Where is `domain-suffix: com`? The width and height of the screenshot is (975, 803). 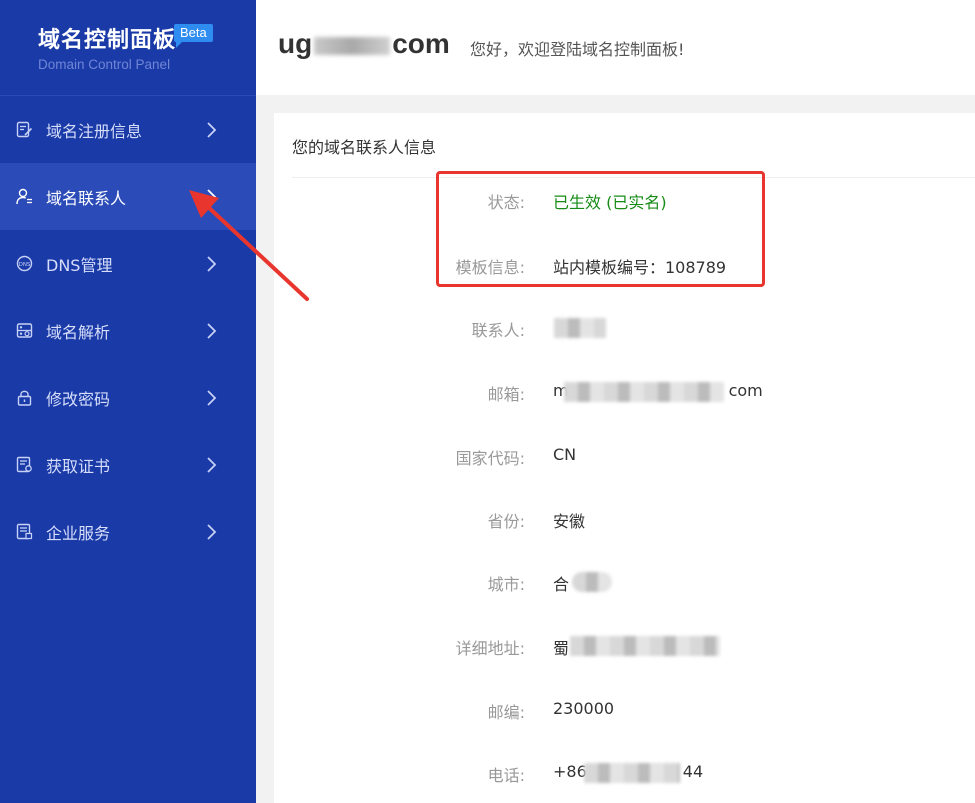 domain-suffix: com is located at coordinates (421, 43).